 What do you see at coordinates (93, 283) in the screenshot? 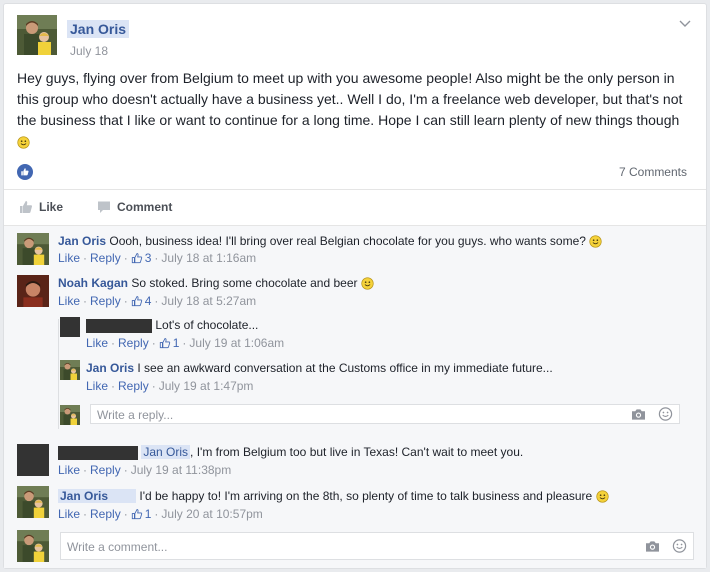
I see `comment-author: Noah Kagan` at bounding box center [93, 283].